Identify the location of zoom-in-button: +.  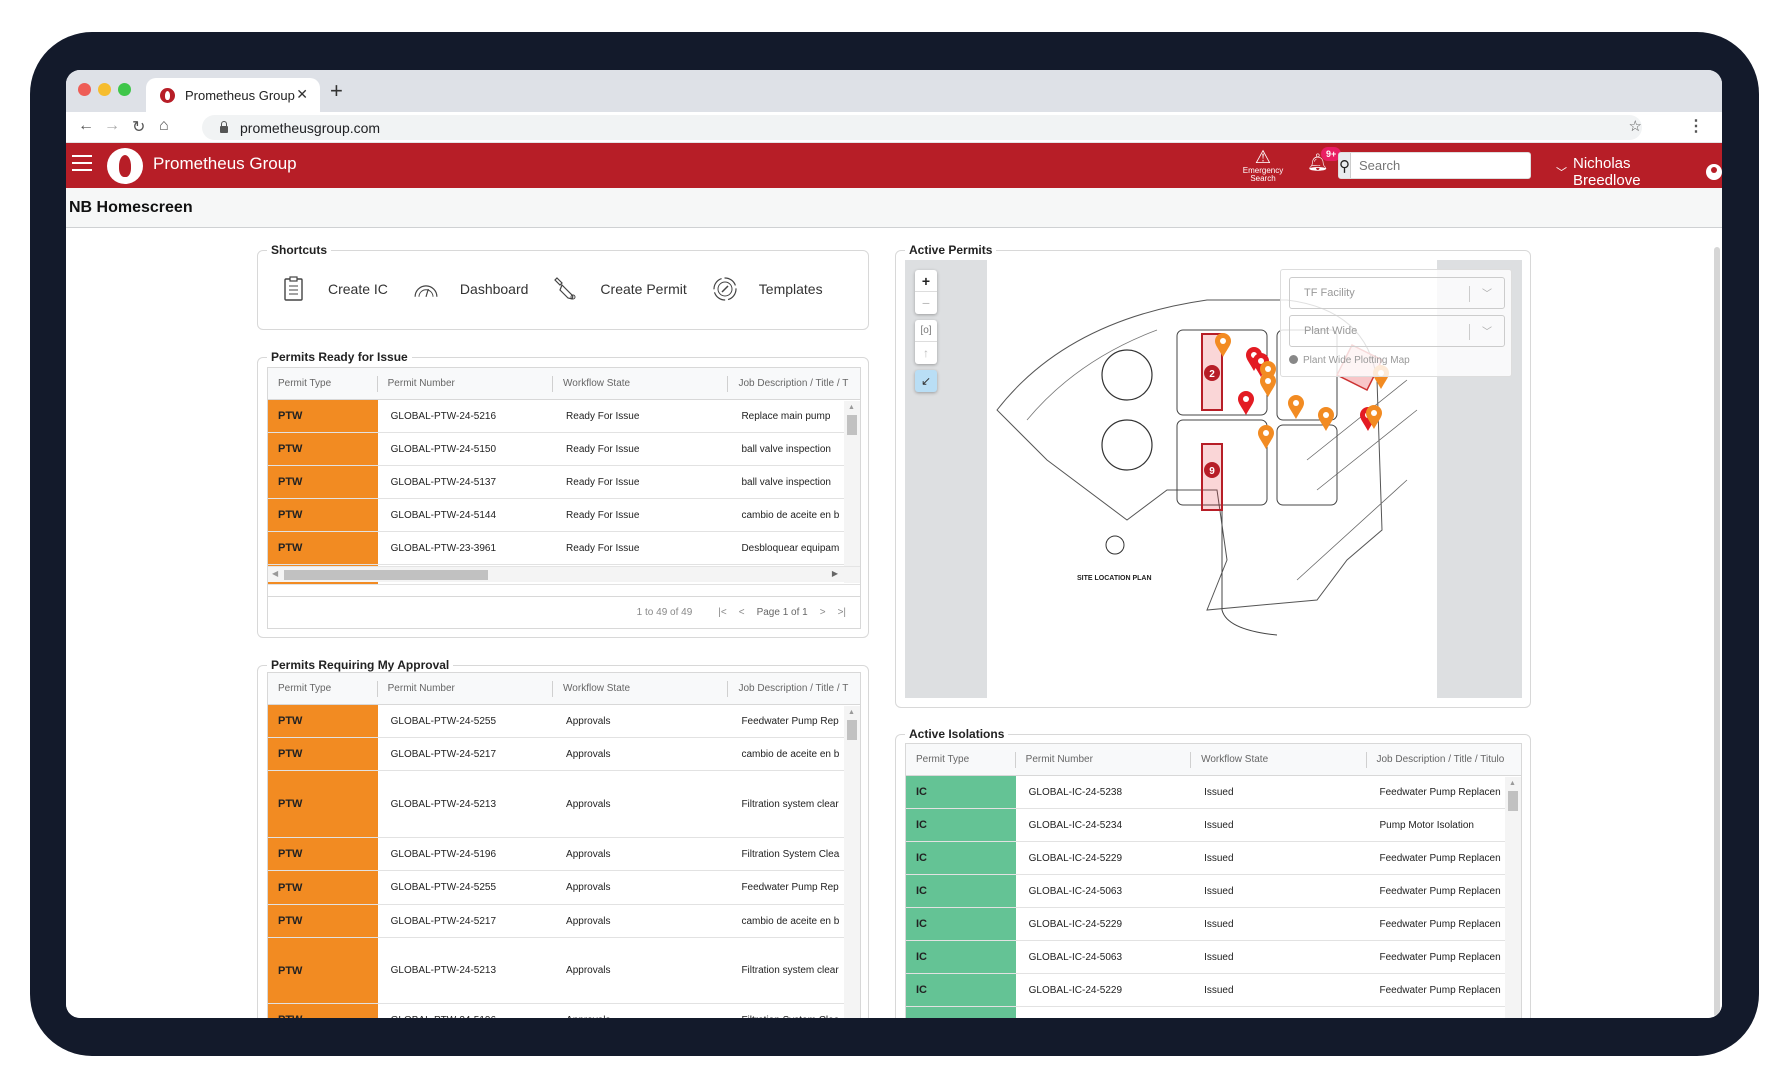
(926, 281).